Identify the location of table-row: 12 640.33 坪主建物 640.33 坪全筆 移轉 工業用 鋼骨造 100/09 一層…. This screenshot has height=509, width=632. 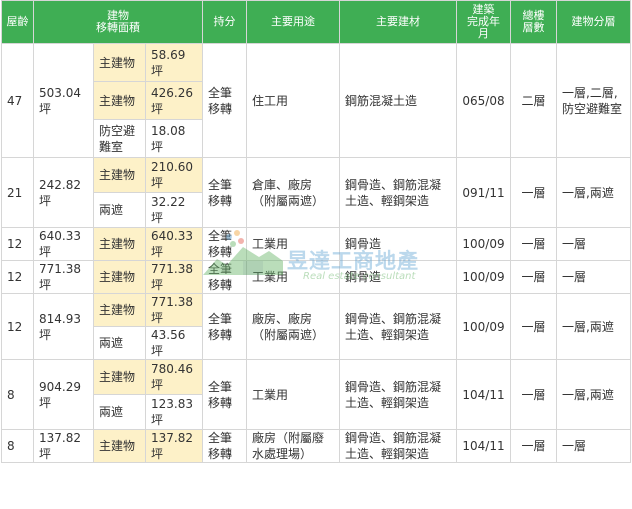
(316, 244).